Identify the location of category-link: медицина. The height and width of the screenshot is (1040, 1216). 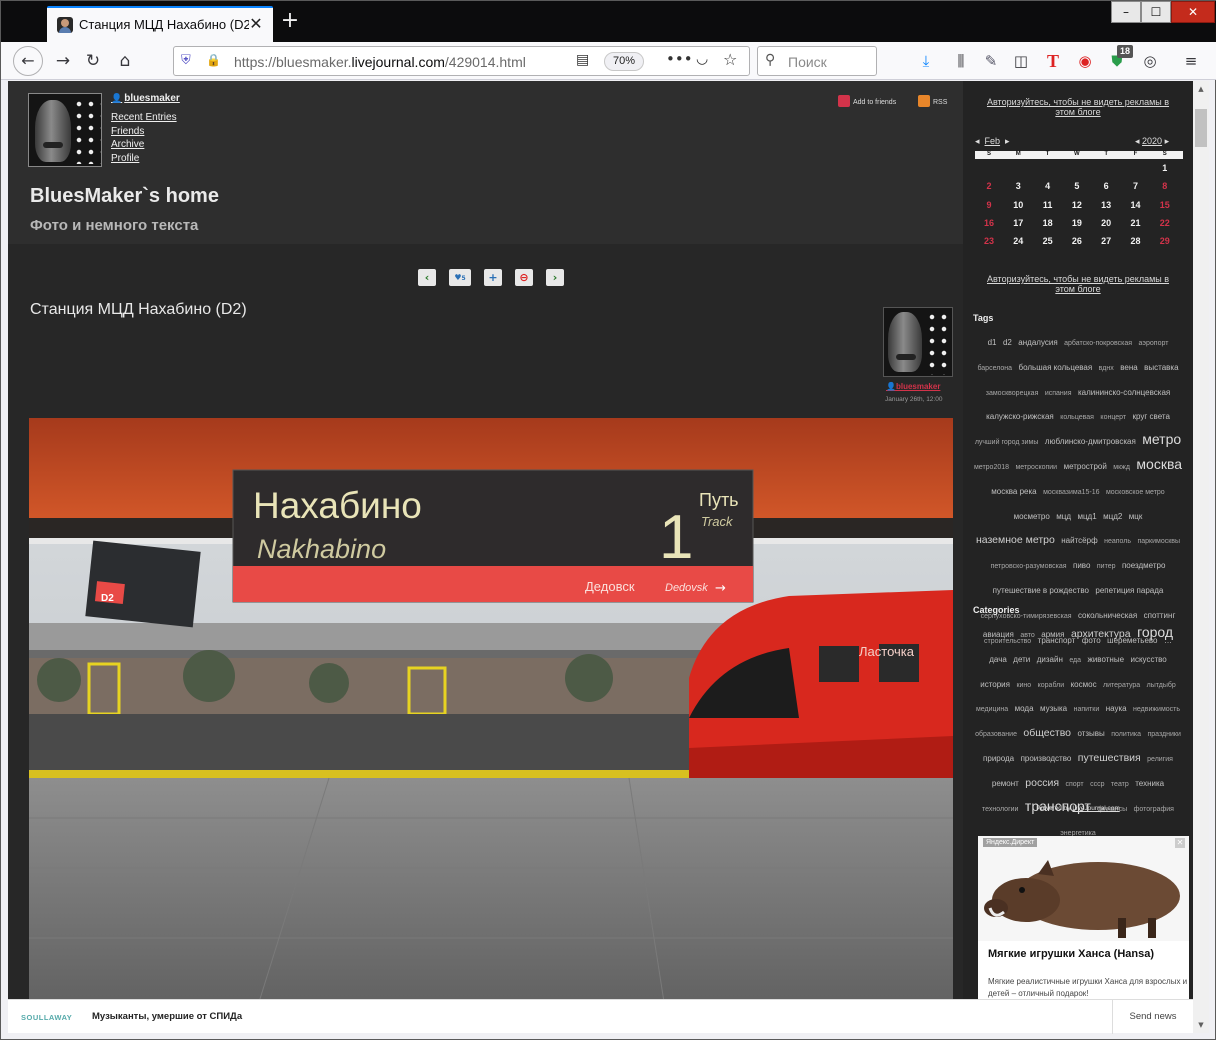
(992, 709).